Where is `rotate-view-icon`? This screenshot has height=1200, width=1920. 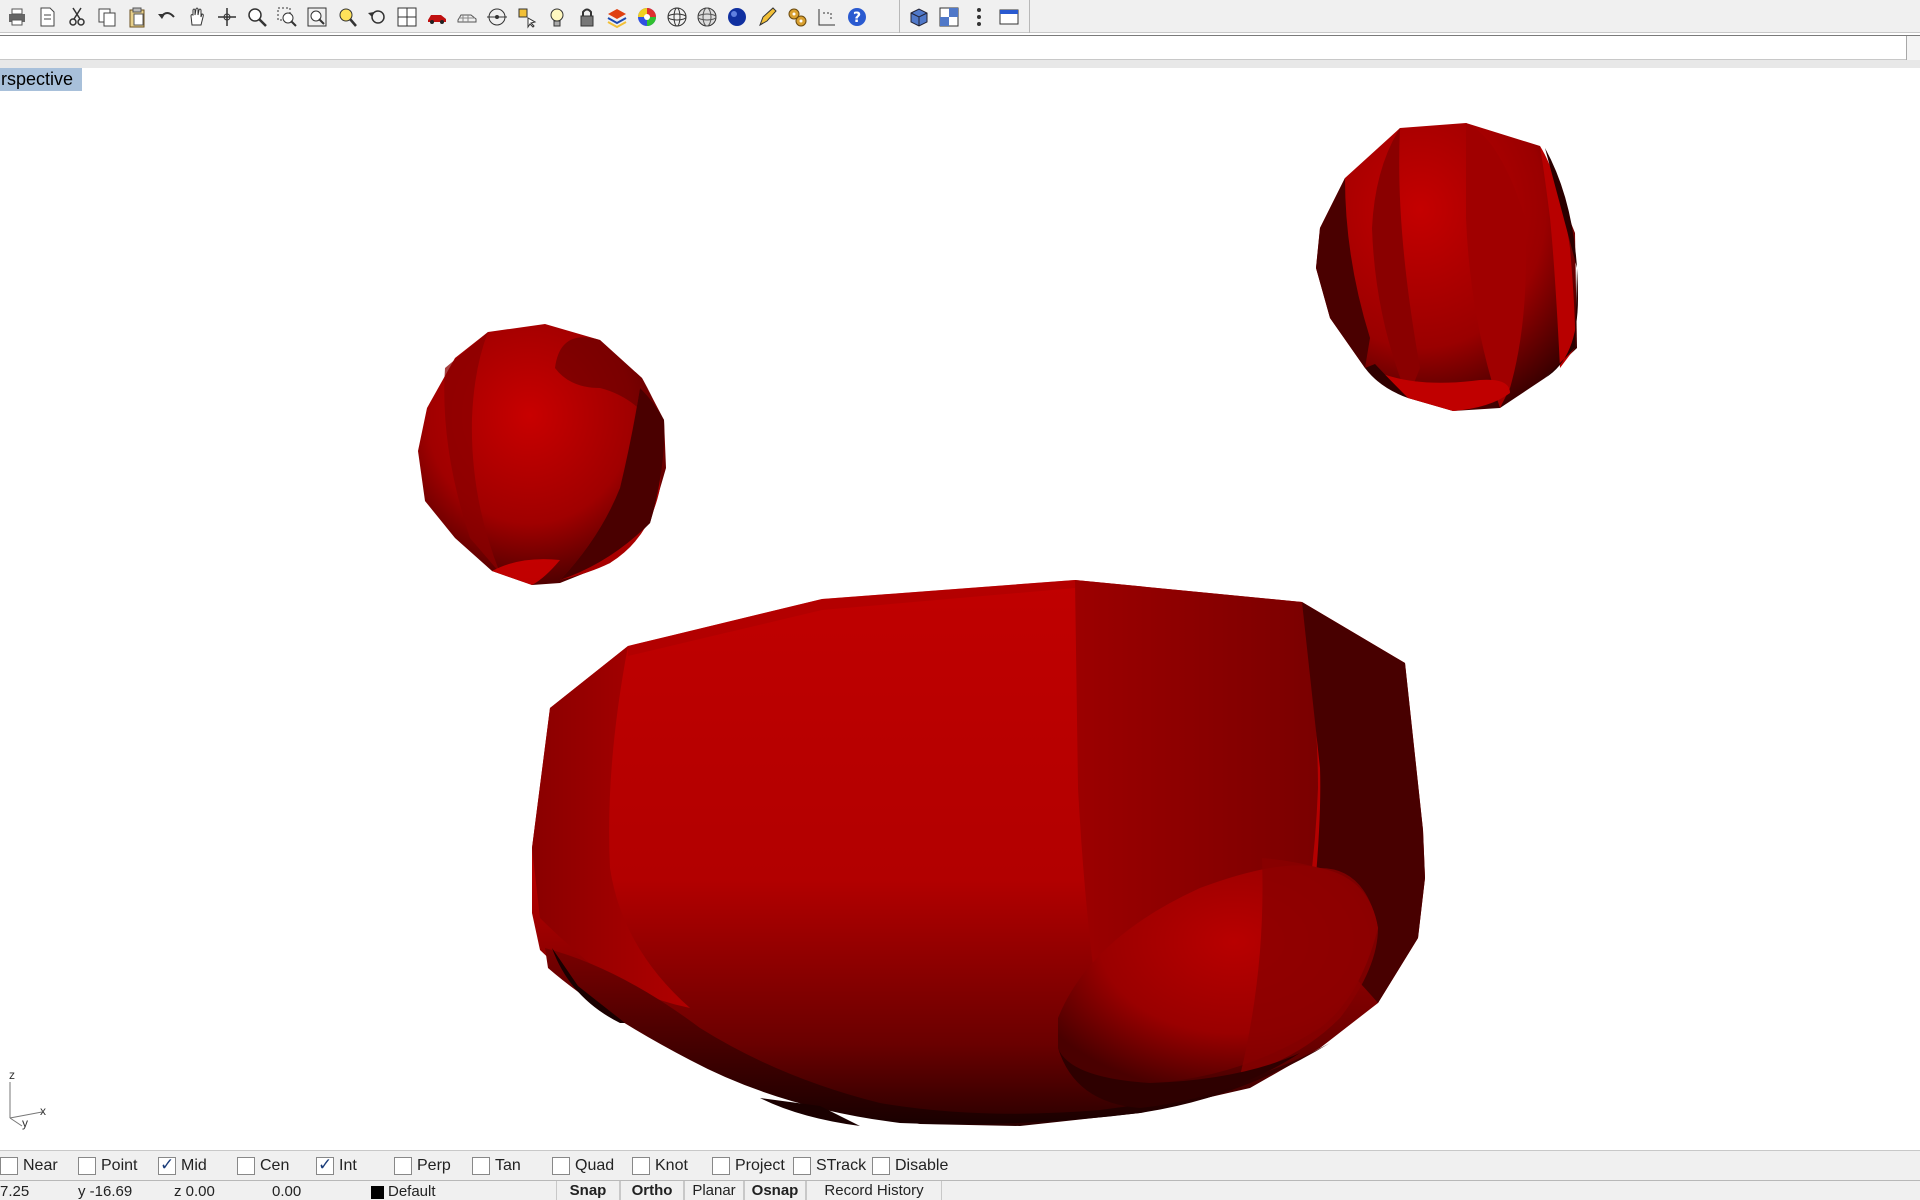
rotate-view-icon is located at coordinates (227, 17).